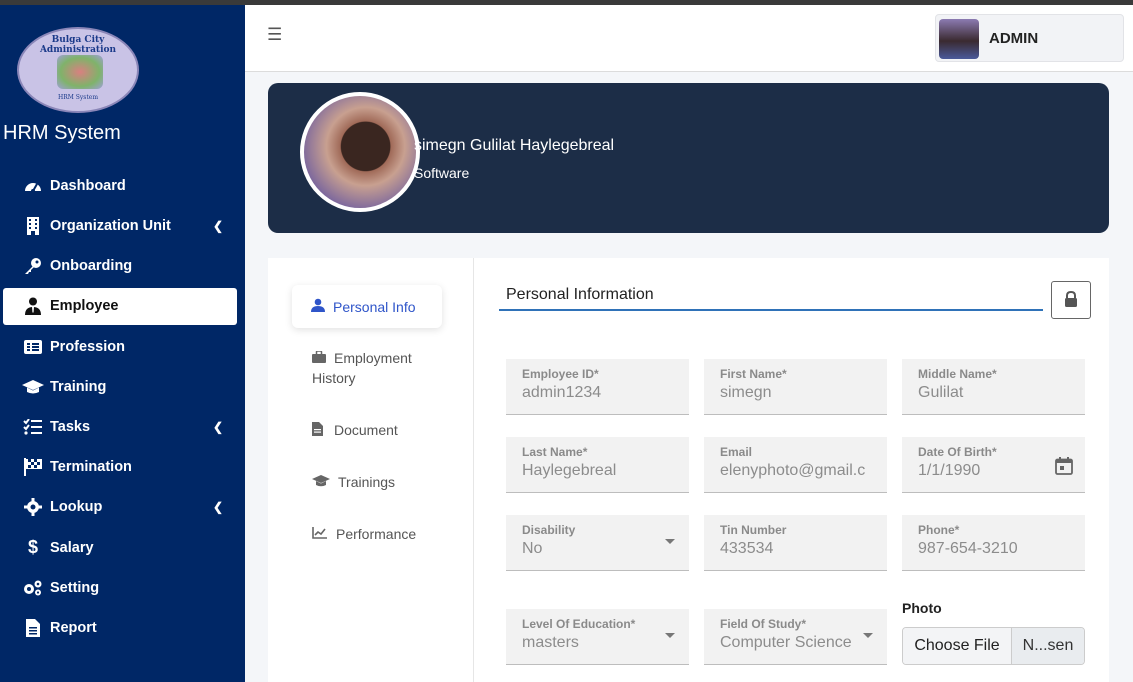 The image size is (1133, 682). Describe the element at coordinates (78, 97) in the screenshot. I see `logo-subtext: HRM System` at that location.